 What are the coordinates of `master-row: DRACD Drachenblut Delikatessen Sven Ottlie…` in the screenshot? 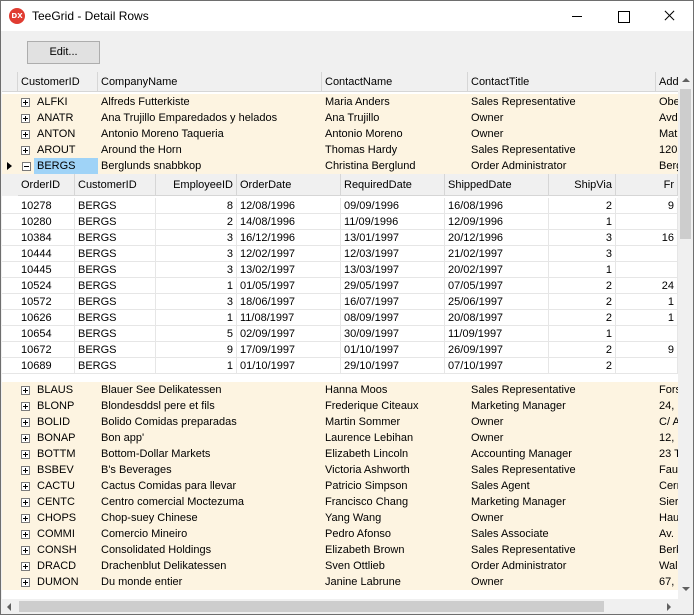 It's located at (340, 566).